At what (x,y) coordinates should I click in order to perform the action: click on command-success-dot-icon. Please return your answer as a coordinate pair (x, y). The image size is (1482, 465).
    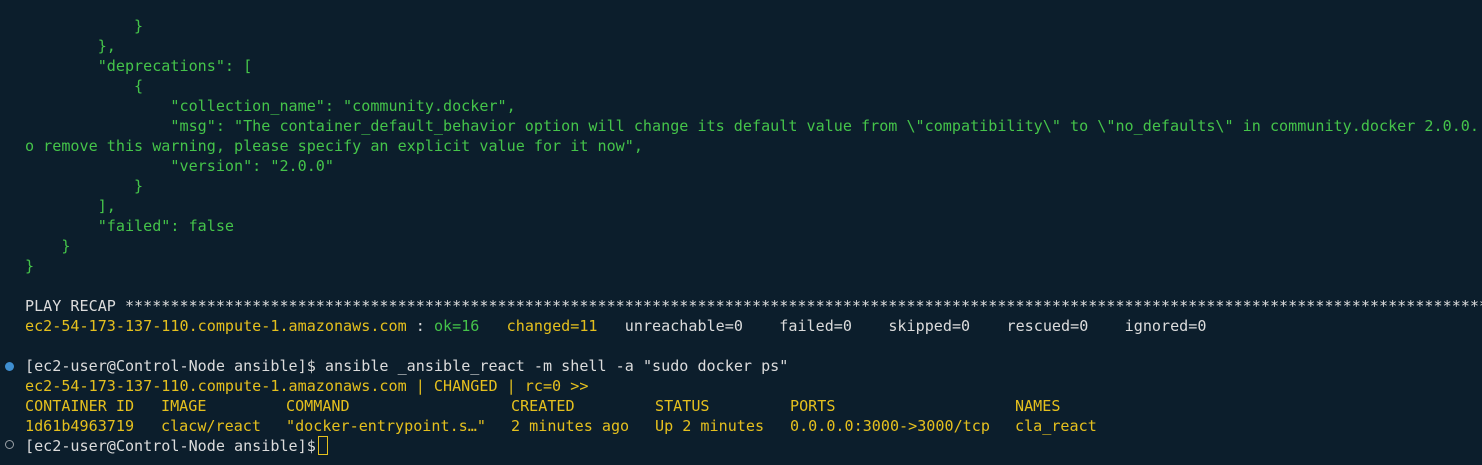
    Looking at the image, I should click on (9, 366).